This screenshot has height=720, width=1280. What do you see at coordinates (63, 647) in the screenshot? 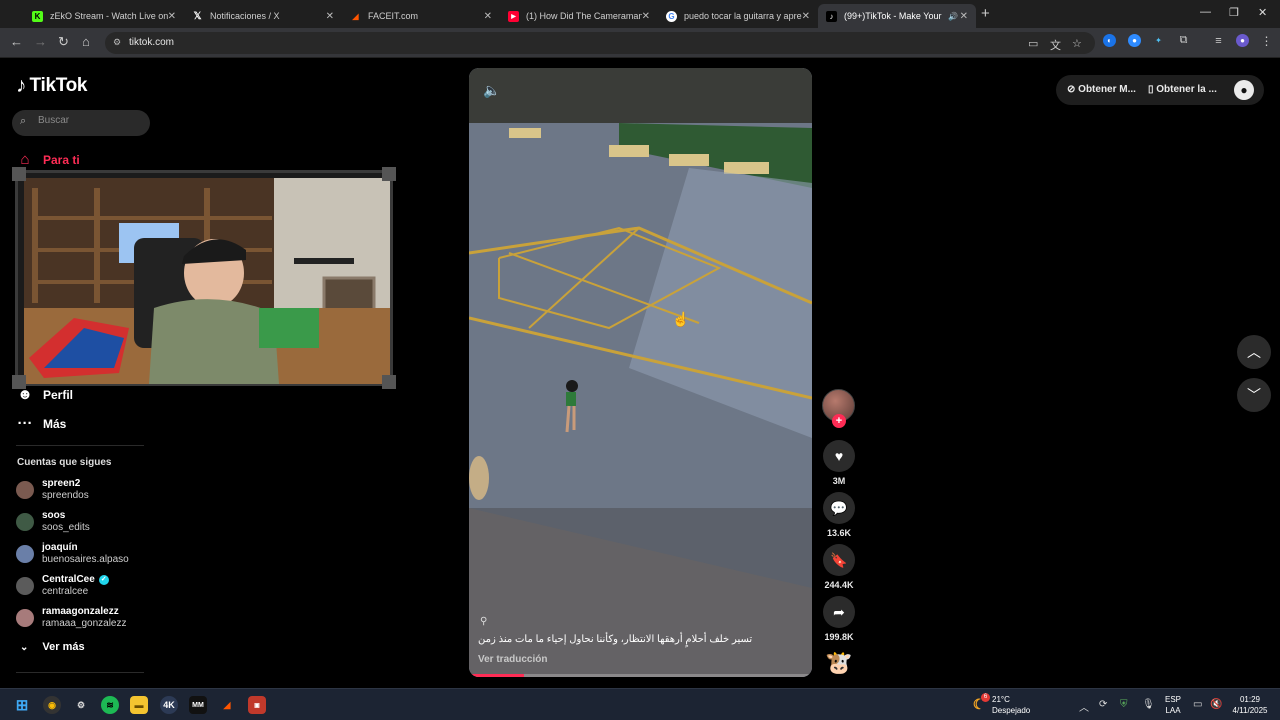
I see `ver-mas-label: Ver más` at bounding box center [63, 647].